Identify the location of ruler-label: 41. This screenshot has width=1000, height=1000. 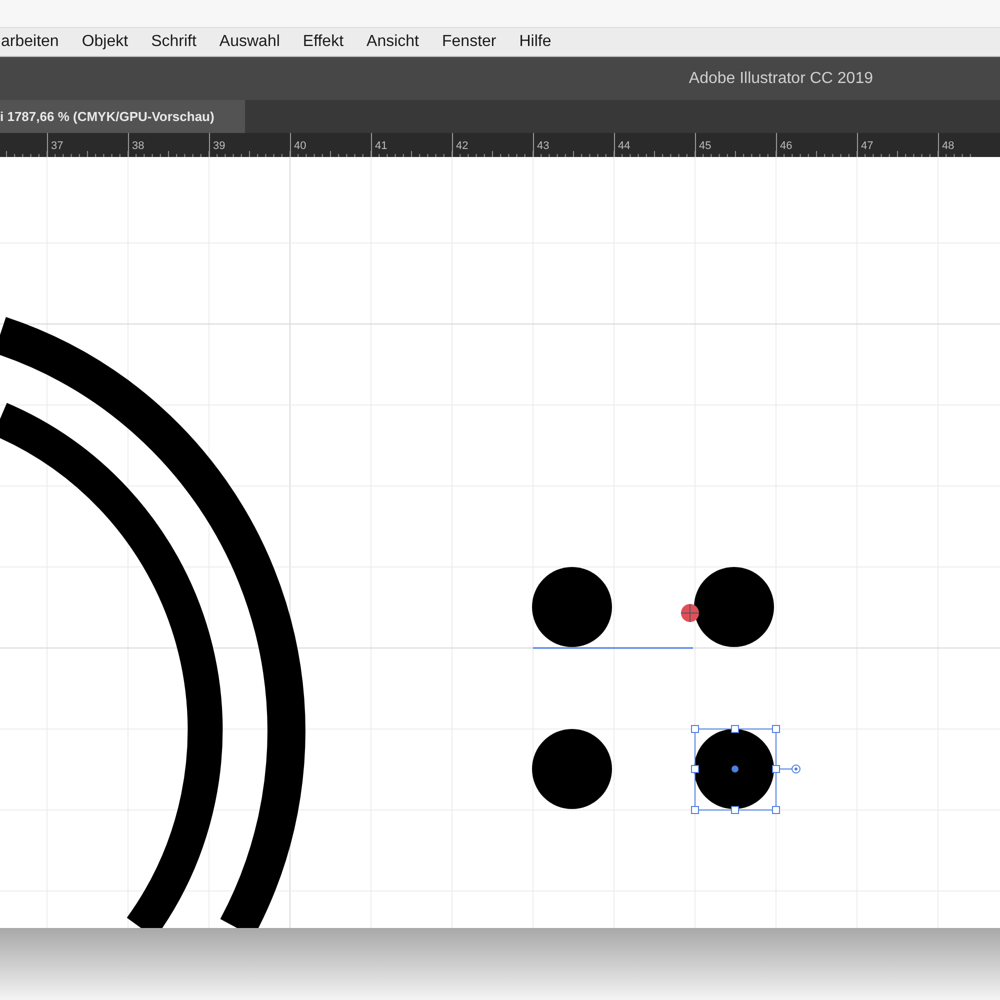
(381, 146).